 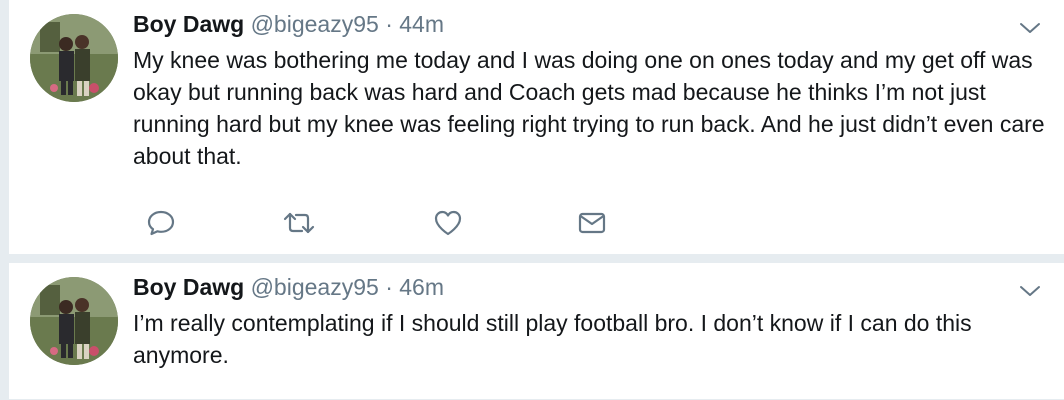 I want to click on reply-icon, so click(x=161, y=223).